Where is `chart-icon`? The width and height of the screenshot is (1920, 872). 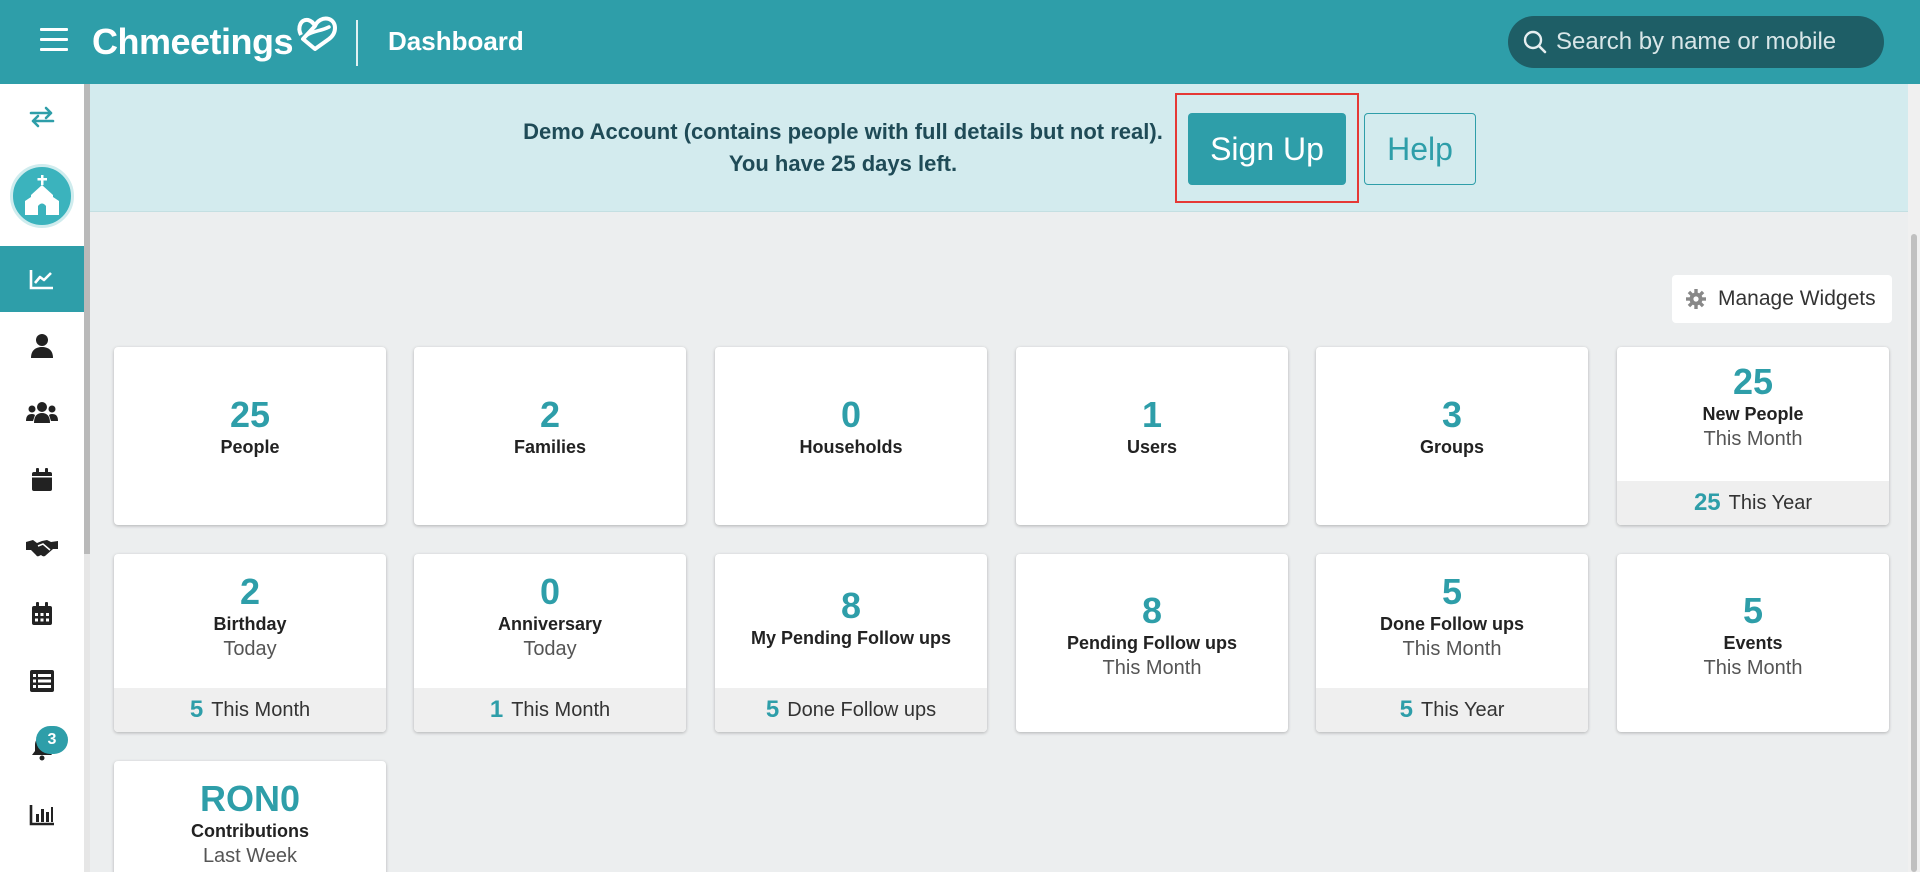 chart-icon is located at coordinates (41, 280).